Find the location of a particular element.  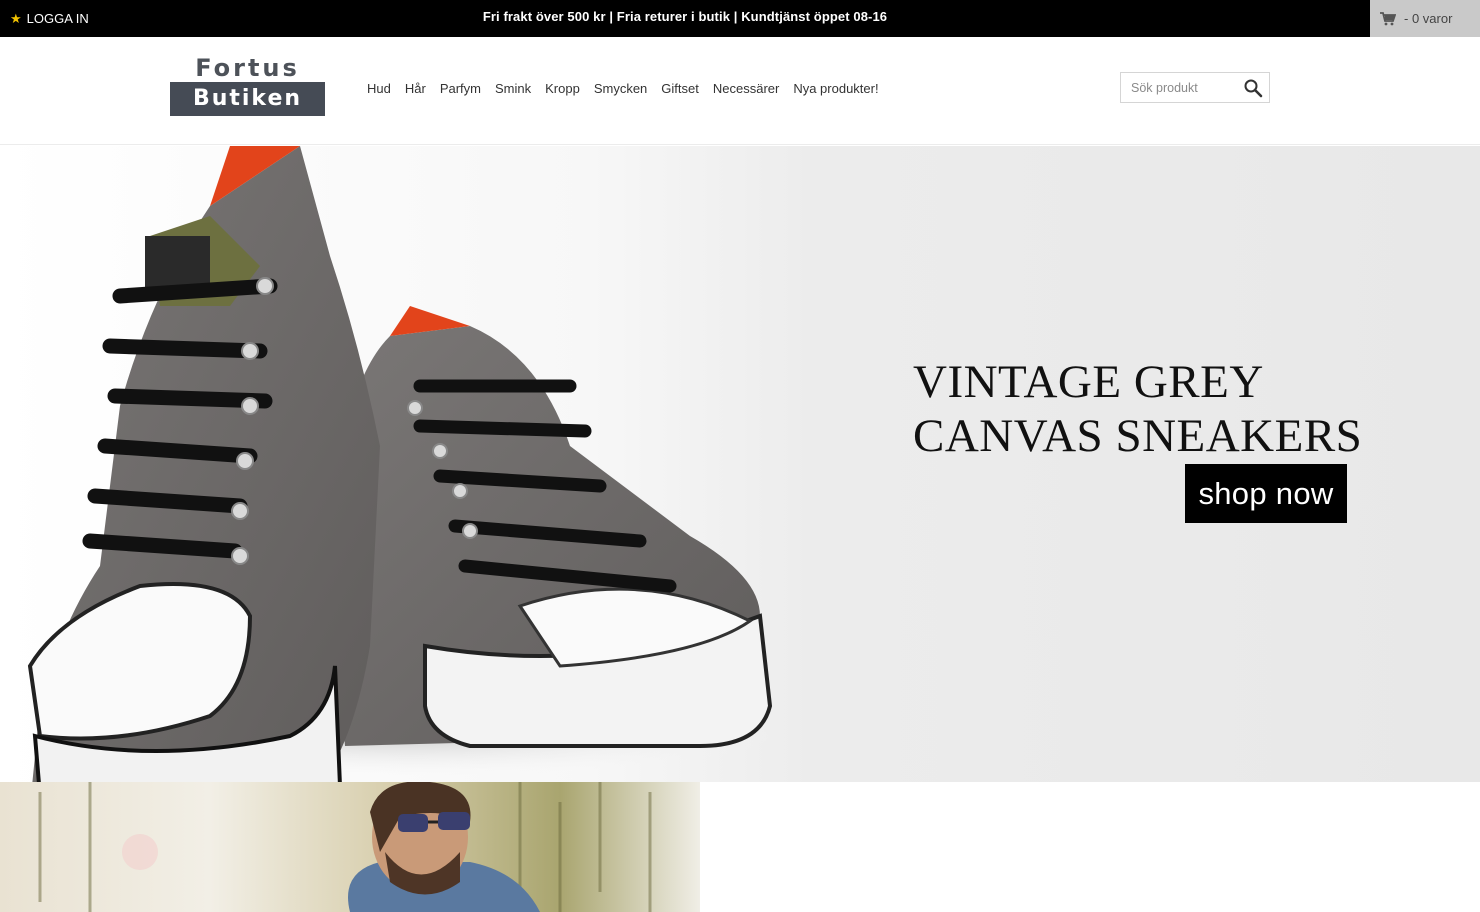

logo-text-bottom: Butiken is located at coordinates (247, 99).